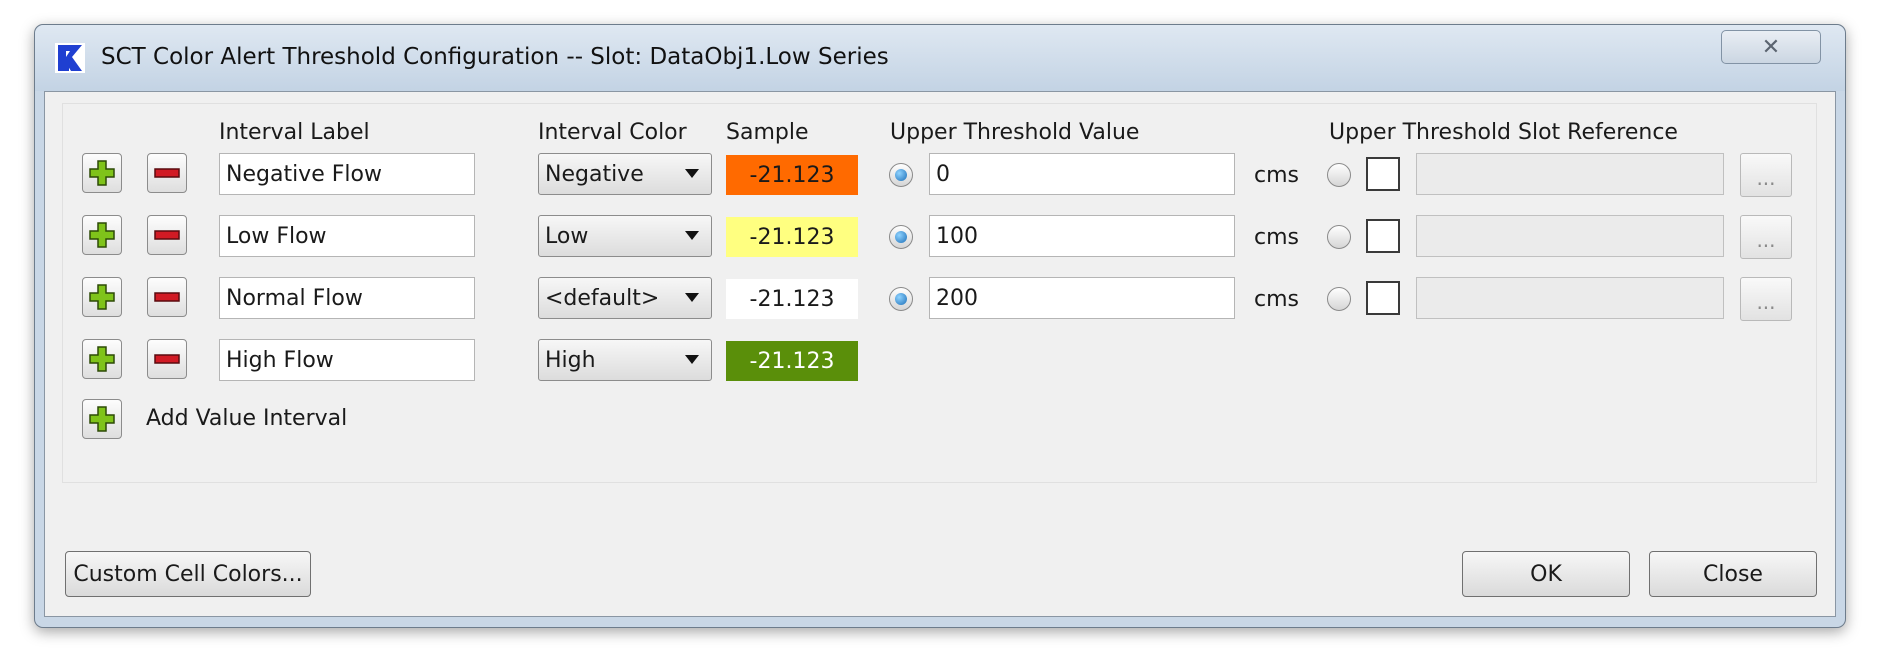 This screenshot has height=655, width=1884. What do you see at coordinates (70, 58) in the screenshot?
I see `app-logo-icon` at bounding box center [70, 58].